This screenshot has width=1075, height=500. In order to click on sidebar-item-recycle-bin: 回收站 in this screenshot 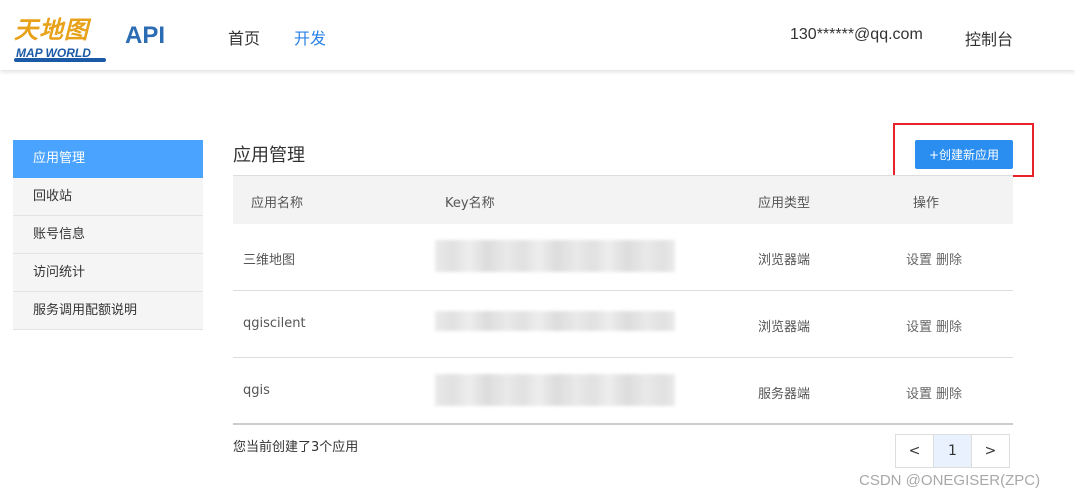, I will do `click(108, 197)`.